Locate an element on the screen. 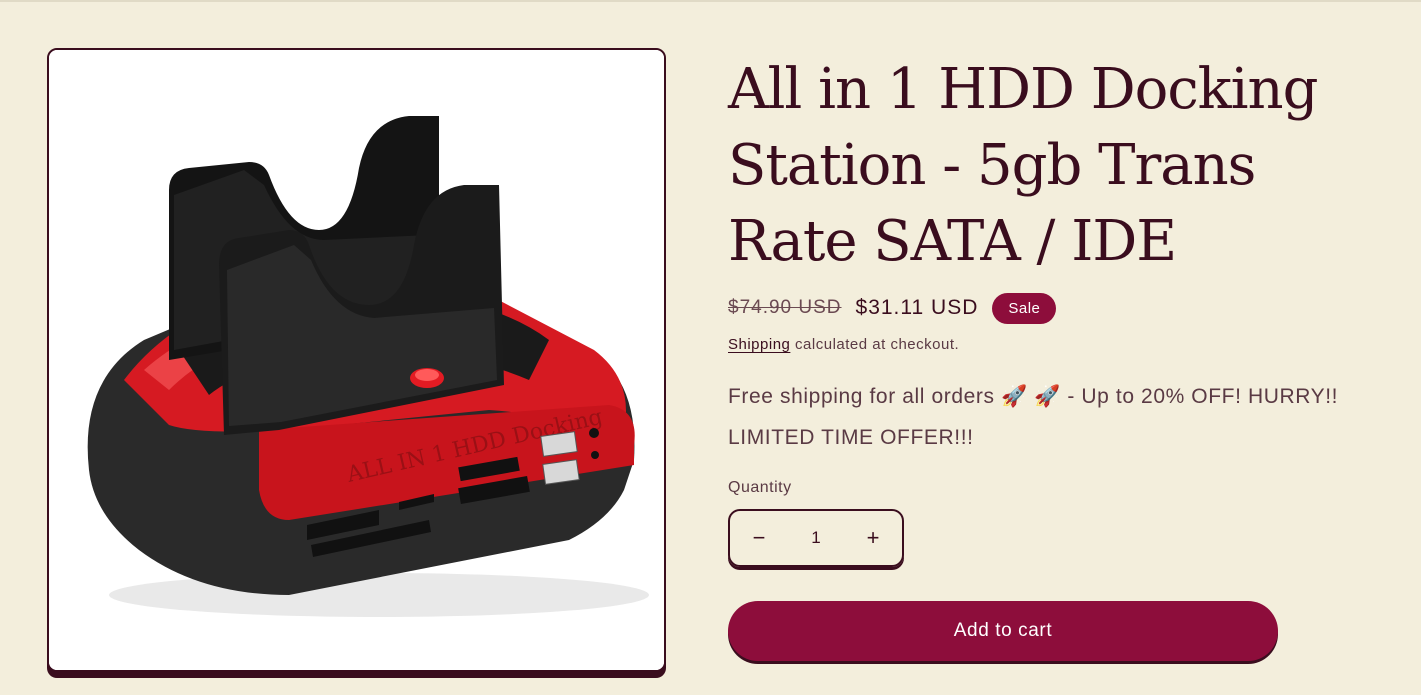 Image resolution: width=1421 pixels, height=695 pixels. plus-icon: + is located at coordinates (873, 538).